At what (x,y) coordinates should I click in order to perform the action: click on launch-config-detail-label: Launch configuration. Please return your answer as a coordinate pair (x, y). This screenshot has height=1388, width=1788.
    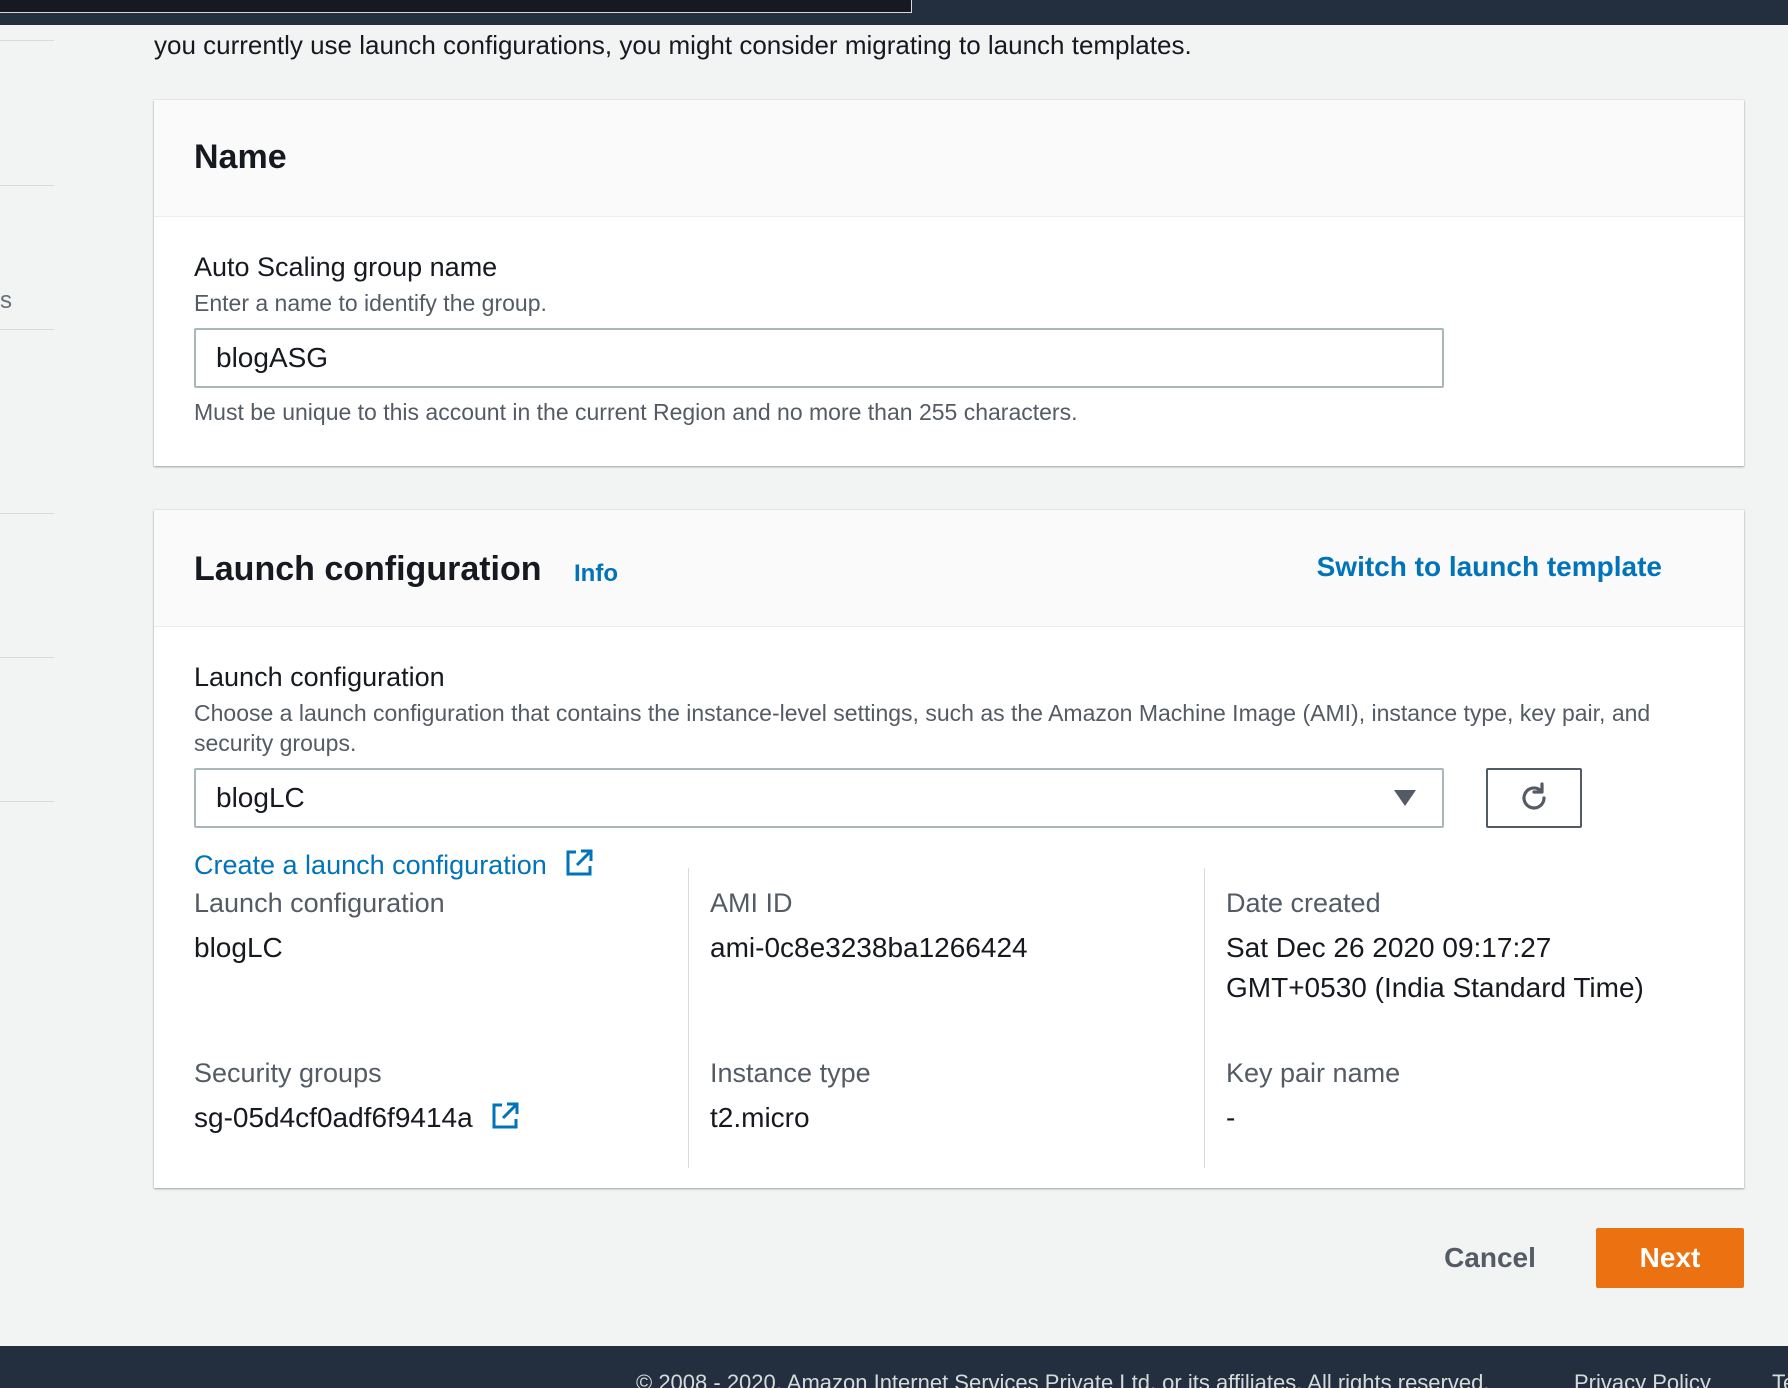
    Looking at the image, I should click on (319, 903).